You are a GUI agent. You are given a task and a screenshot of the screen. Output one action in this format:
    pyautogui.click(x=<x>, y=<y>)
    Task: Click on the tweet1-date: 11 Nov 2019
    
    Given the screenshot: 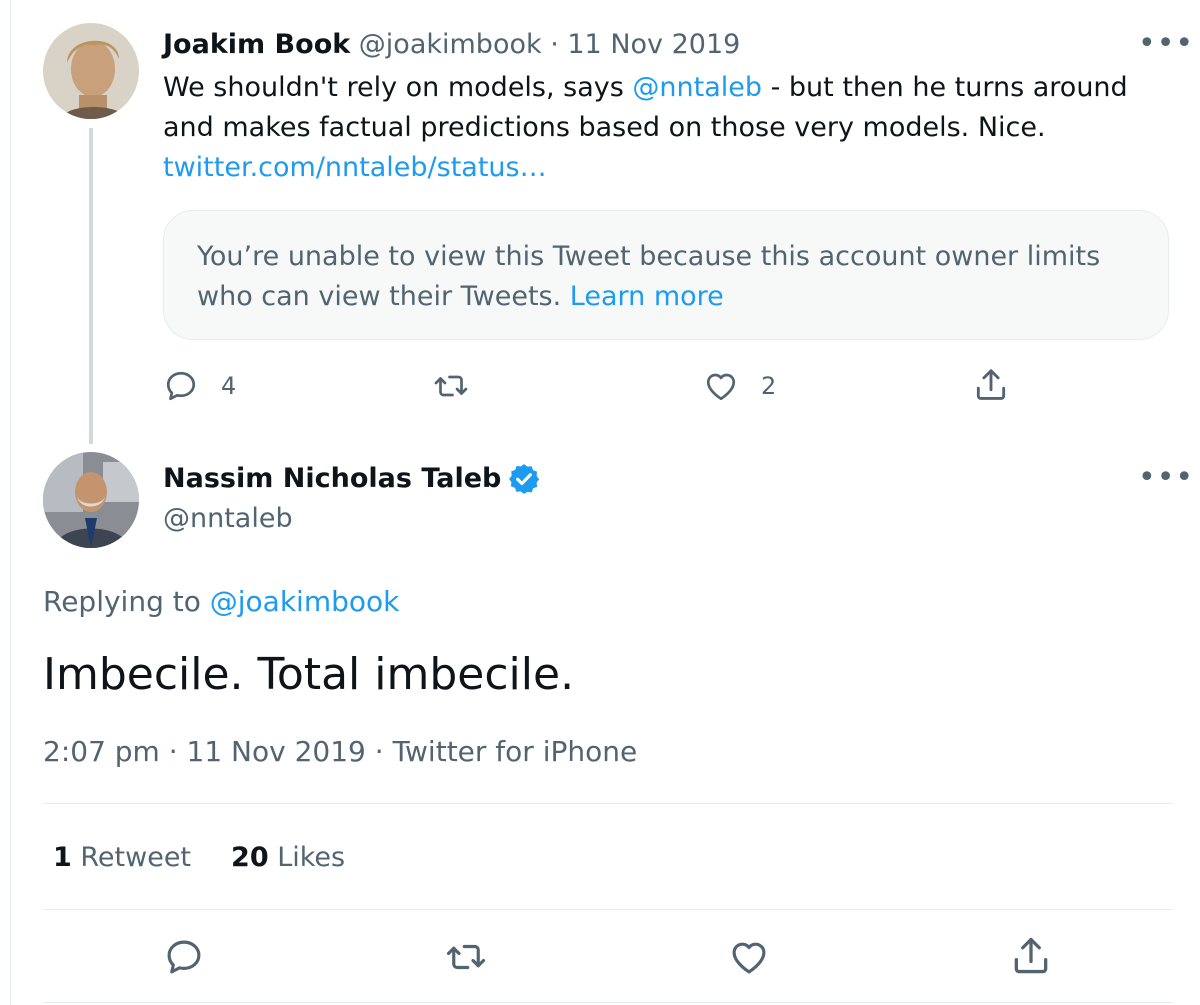 What is the action you would take?
    pyautogui.click(x=653, y=44)
    